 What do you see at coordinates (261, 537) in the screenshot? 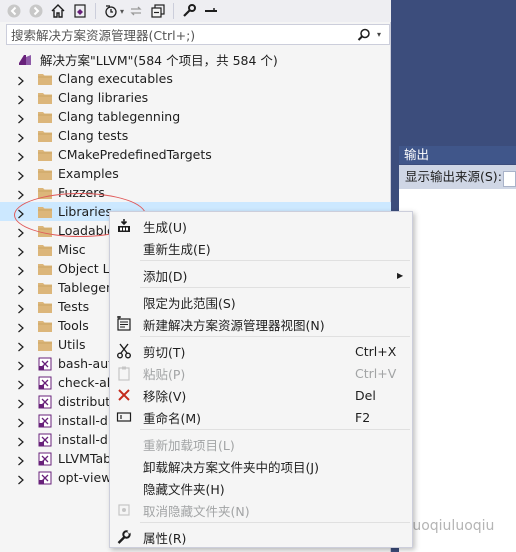
I see `menu-item-properties: 属性(R)` at bounding box center [261, 537].